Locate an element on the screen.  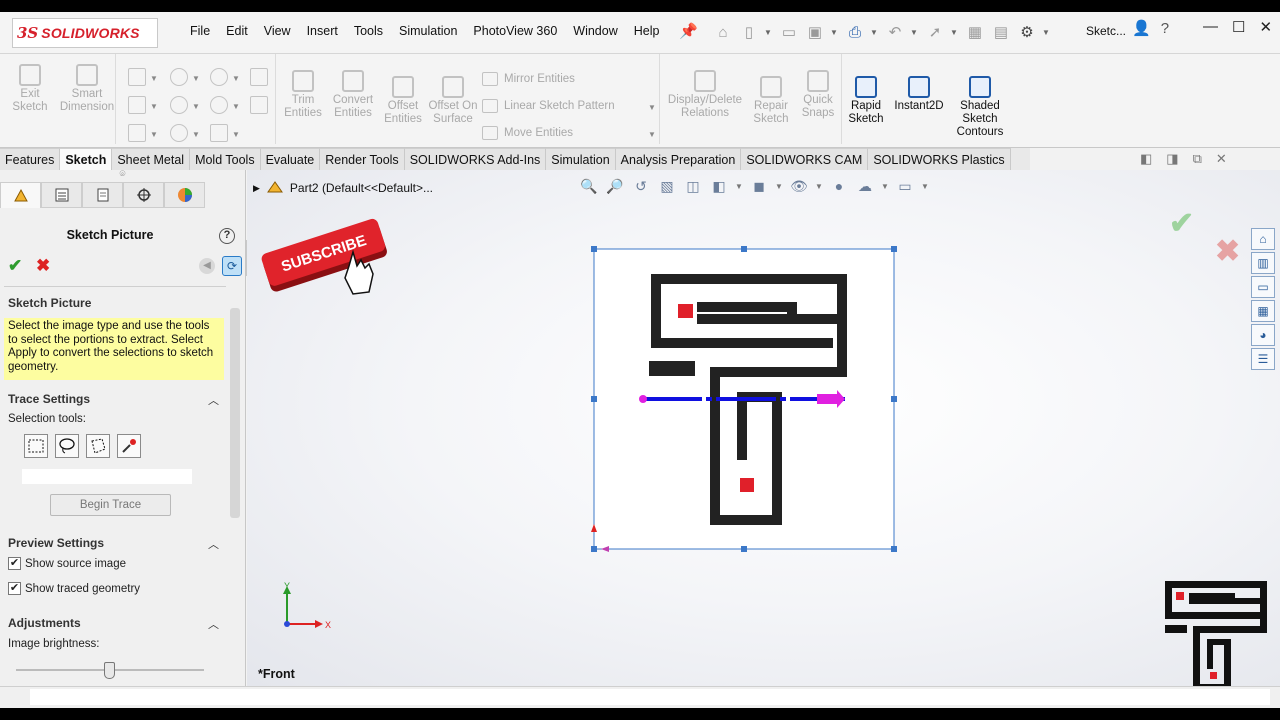
section-sketch-picture: Sketch Picture is located at coordinates (49, 303).